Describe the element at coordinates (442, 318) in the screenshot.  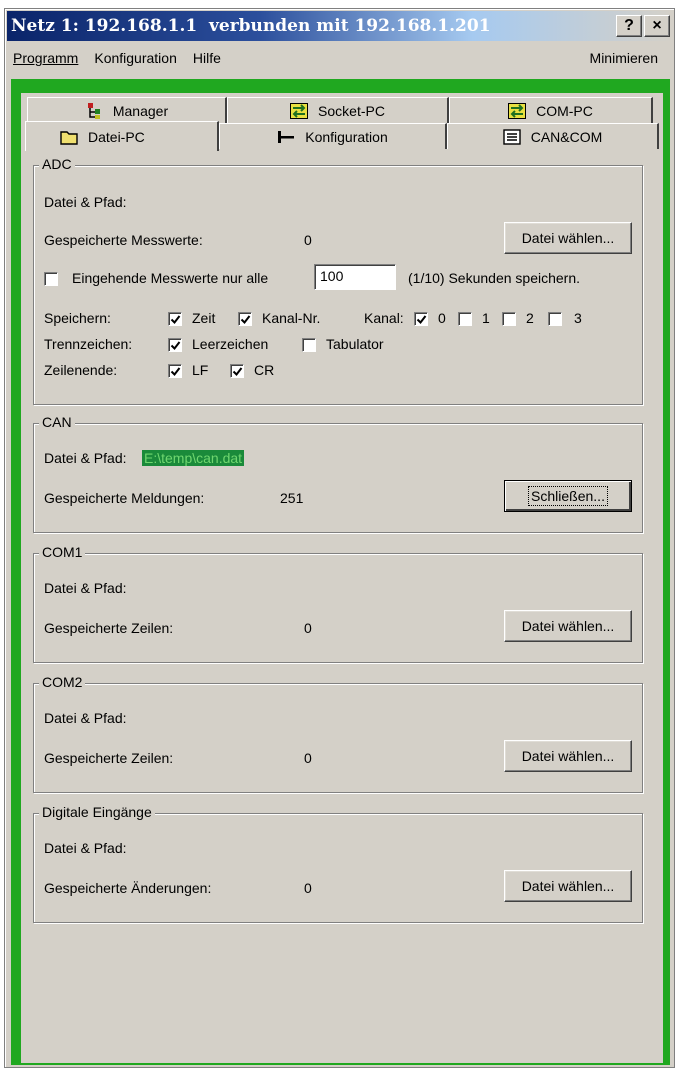
I see `channel-0-label: 0` at that location.